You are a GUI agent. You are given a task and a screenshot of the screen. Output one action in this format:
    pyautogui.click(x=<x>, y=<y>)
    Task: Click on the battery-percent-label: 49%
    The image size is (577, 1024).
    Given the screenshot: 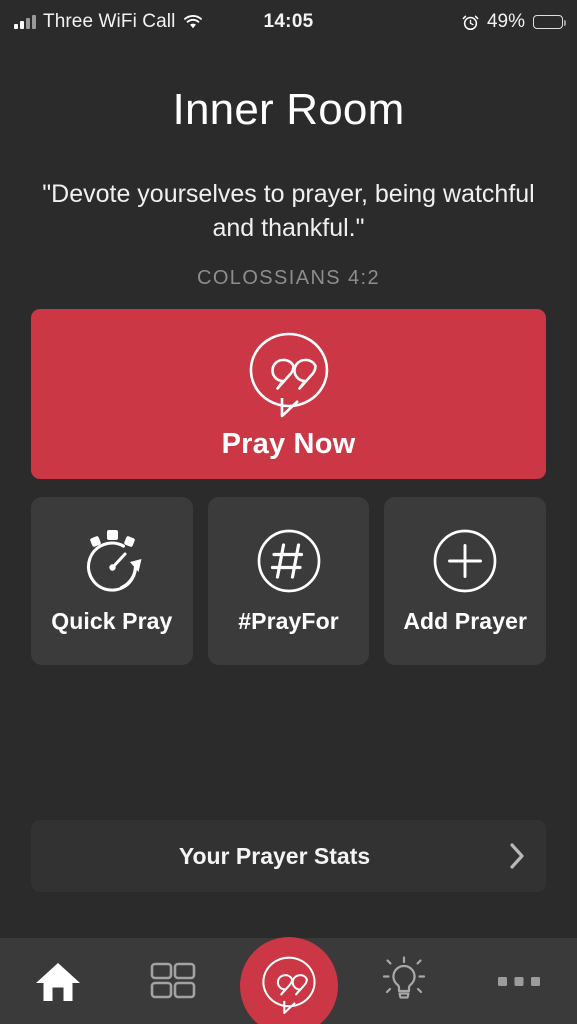 What is the action you would take?
    pyautogui.click(x=506, y=21)
    